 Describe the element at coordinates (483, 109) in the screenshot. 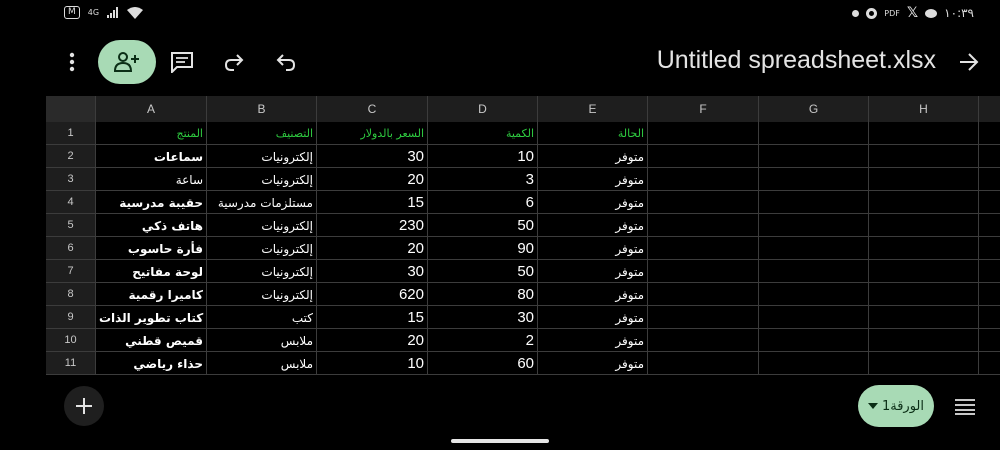

I see `column-header: D` at that location.